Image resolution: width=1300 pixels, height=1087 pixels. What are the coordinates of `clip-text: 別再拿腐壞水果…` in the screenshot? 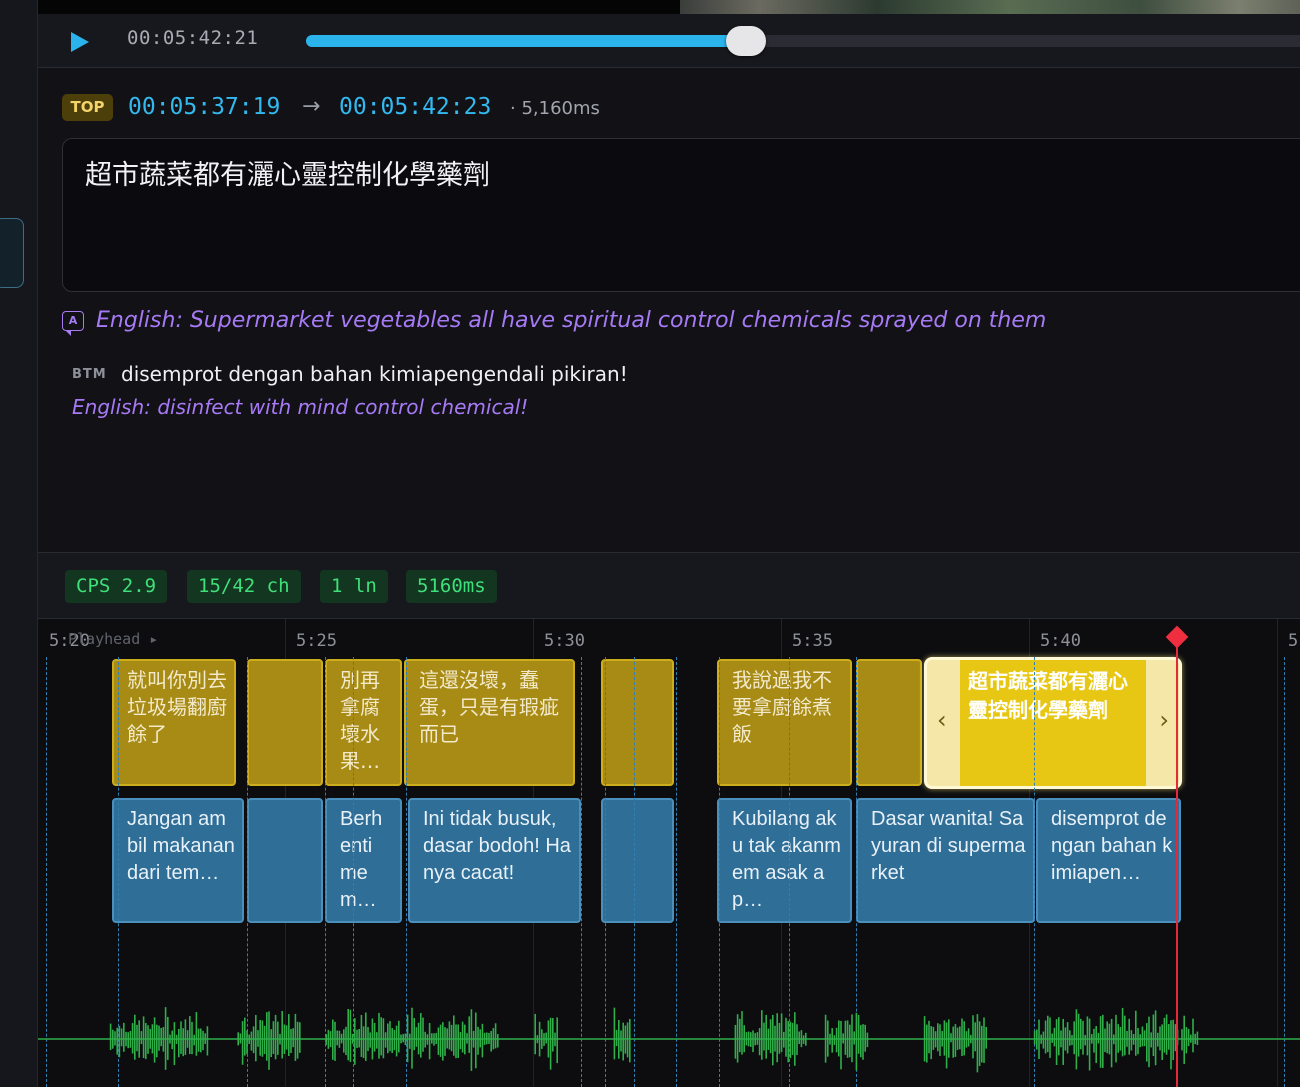 It's located at (360, 720).